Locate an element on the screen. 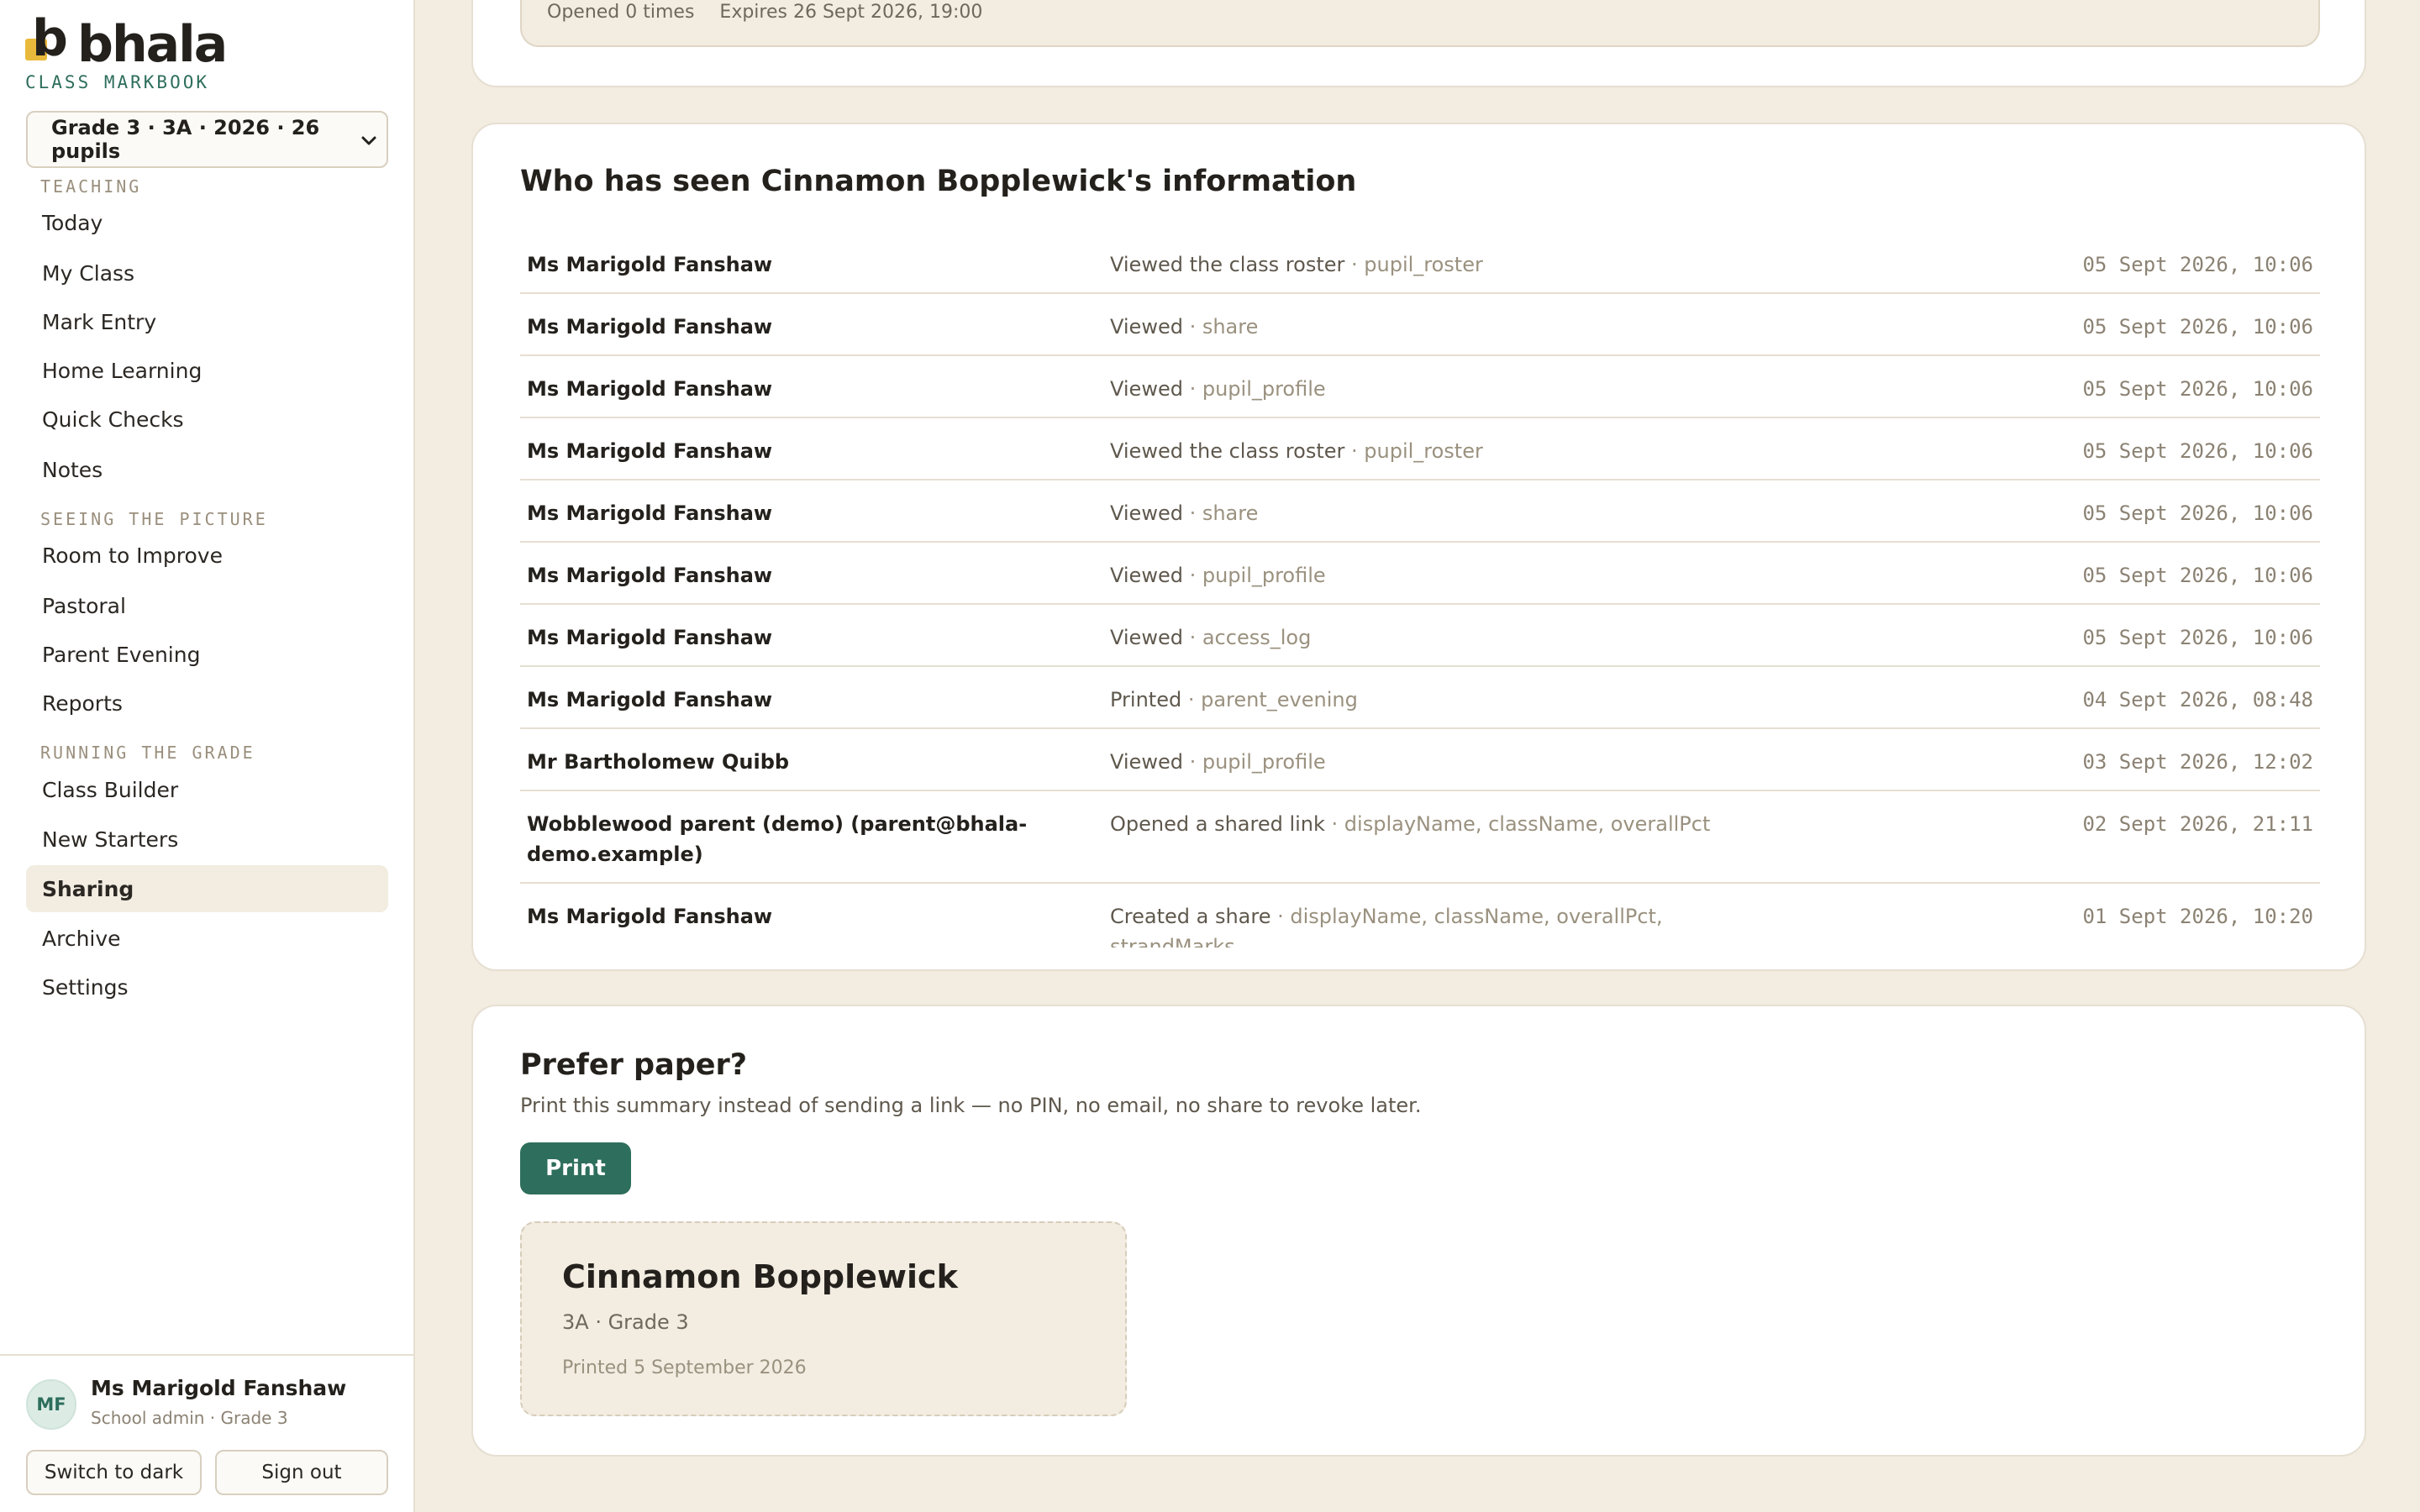  brand: b bhala CLASS MARKBOOK is located at coordinates (127, 52).